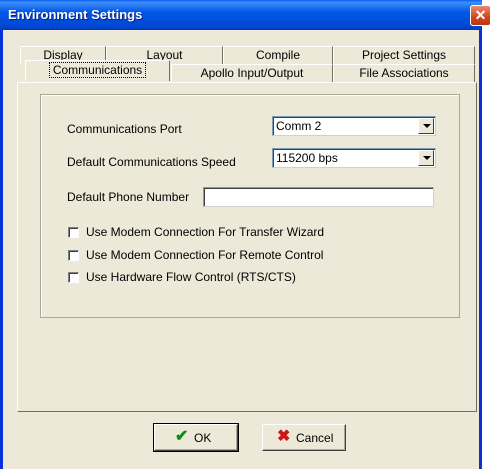 The width and height of the screenshot is (491, 469). Describe the element at coordinates (203, 438) in the screenshot. I see `ok-label: OK` at that location.